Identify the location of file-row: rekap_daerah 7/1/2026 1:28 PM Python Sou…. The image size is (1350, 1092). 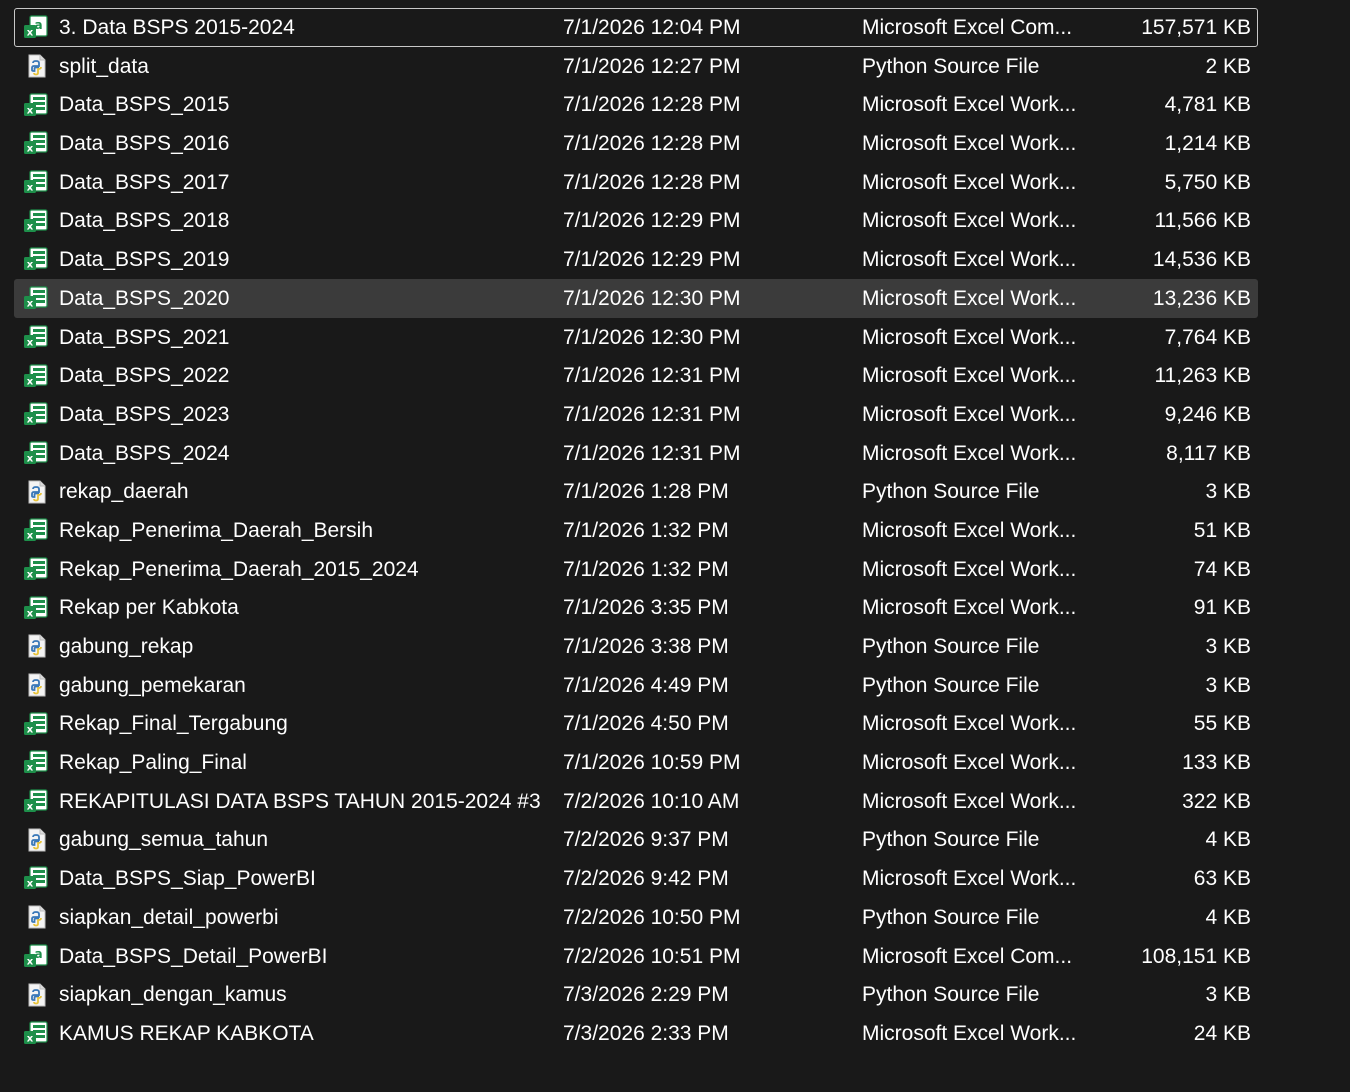
(636, 491).